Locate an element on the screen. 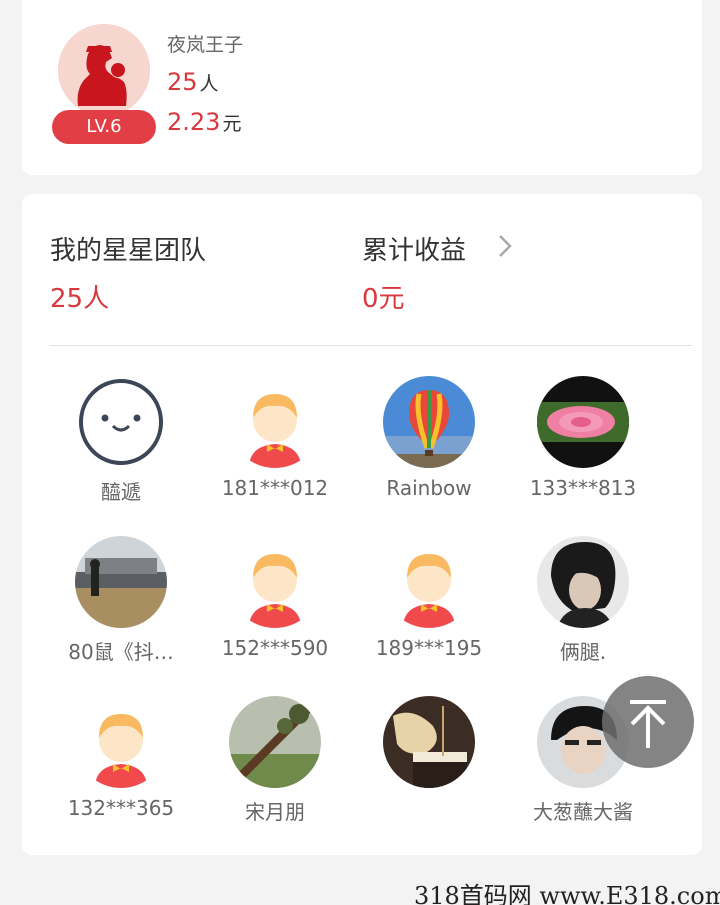 This screenshot has height=905, width=720. profile-name: 夜岚王子 is located at coordinates (205, 45).